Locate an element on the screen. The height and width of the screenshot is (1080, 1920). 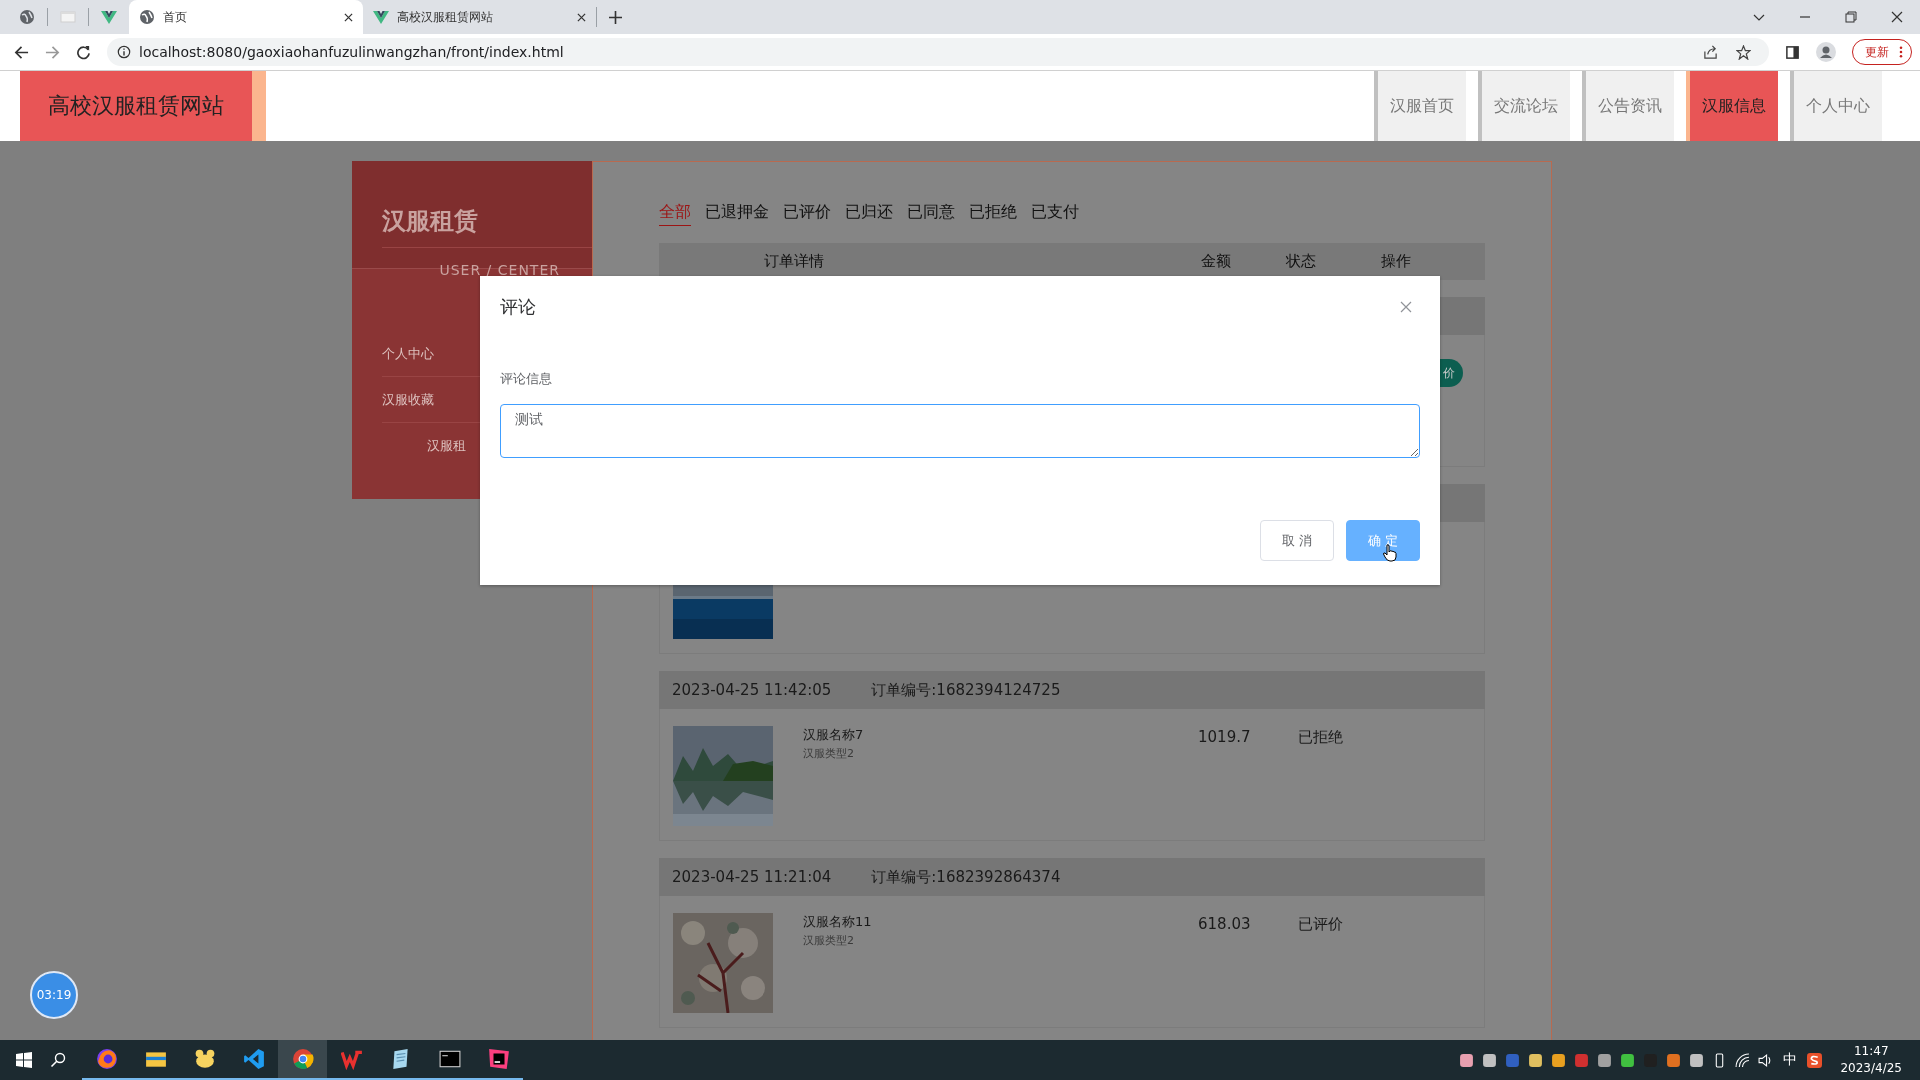
wifi-icon is located at coordinates (1743, 1060).